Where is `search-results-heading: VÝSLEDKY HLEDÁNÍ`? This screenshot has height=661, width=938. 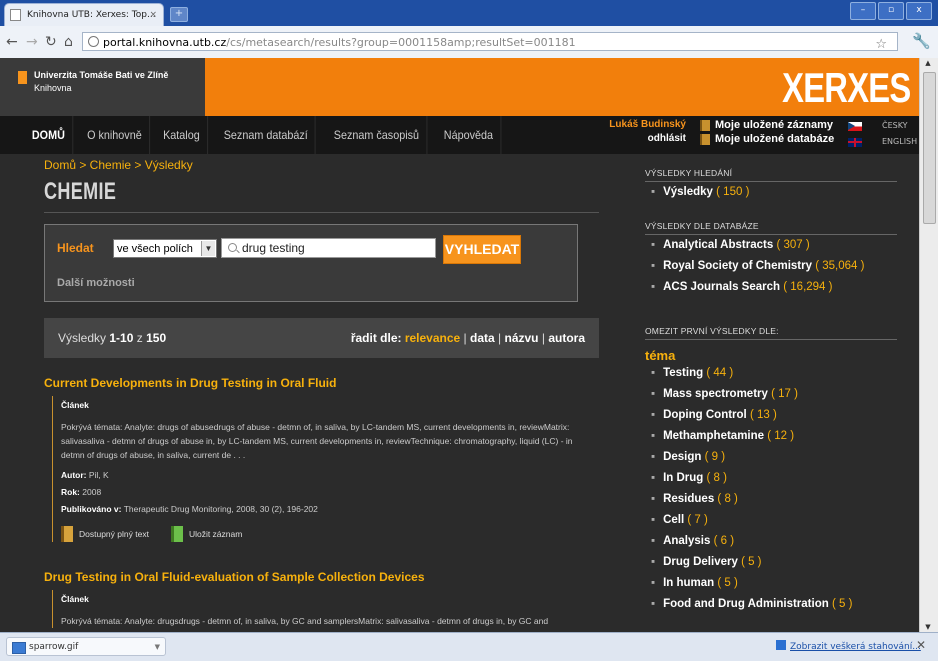
search-results-heading: VÝSLEDKY HLEDÁNÍ is located at coordinates (771, 175).